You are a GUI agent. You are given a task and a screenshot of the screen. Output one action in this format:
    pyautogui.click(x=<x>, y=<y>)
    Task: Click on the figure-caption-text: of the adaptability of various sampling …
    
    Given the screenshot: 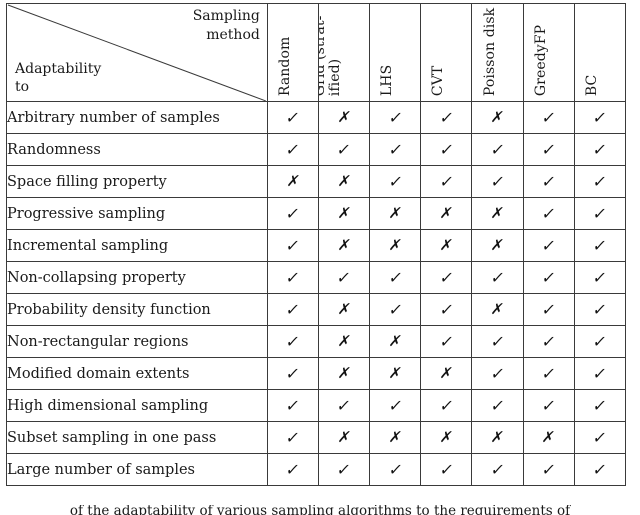 What is the action you would take?
    pyautogui.click(x=320, y=510)
    